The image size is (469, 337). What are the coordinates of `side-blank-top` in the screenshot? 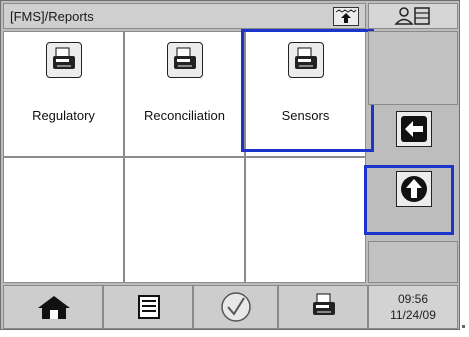 It's located at (413, 68).